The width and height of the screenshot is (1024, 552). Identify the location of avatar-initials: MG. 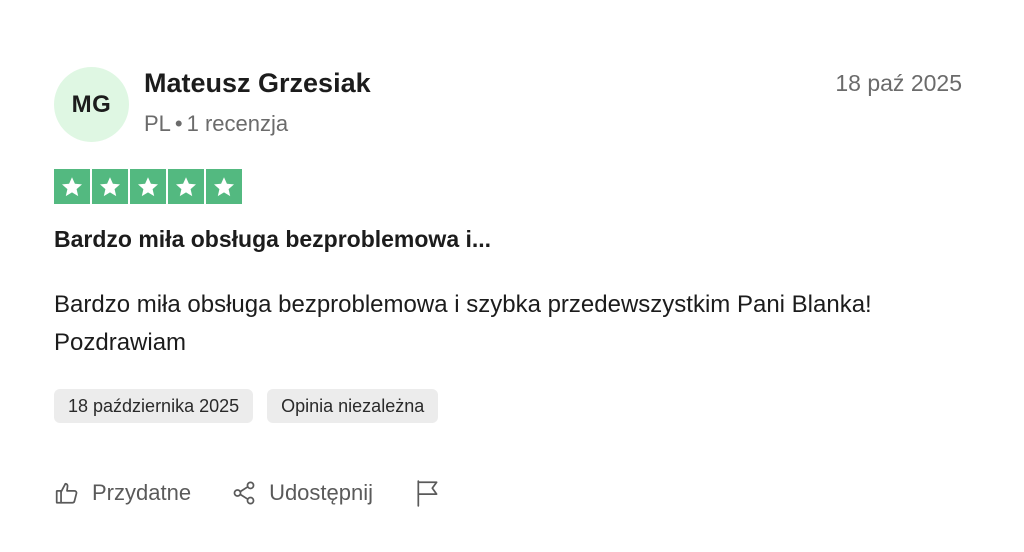
(91, 104).